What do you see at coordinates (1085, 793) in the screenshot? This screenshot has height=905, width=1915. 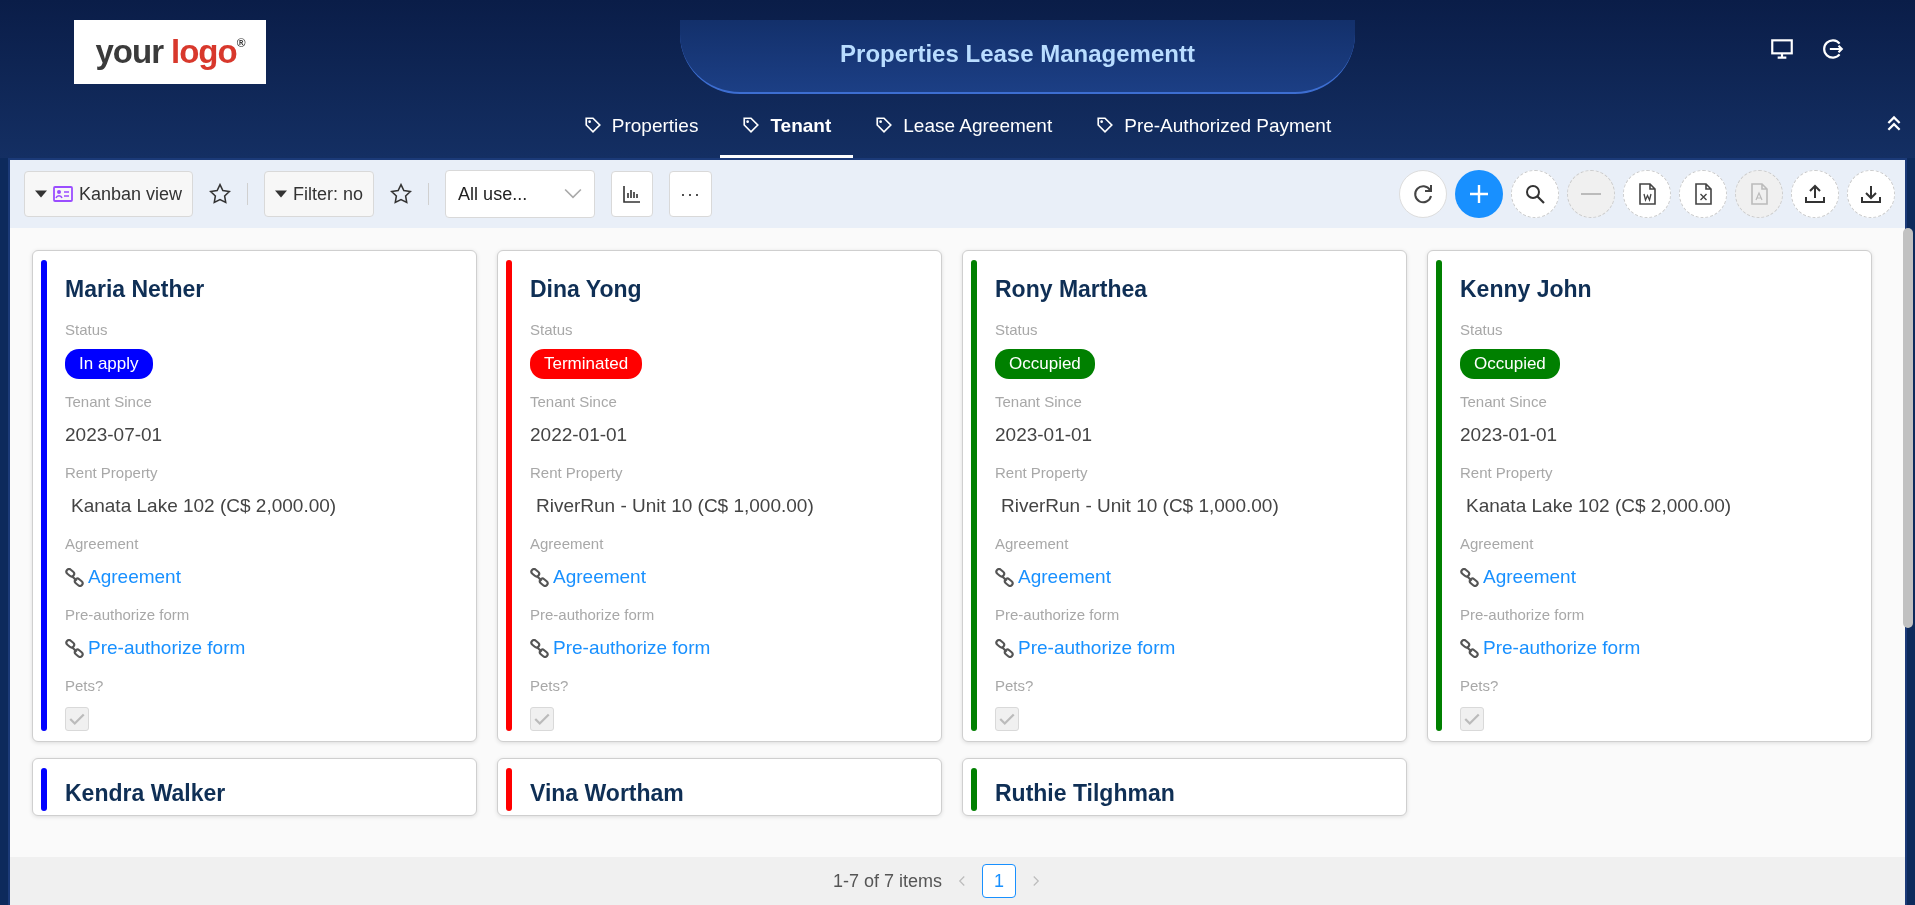 I see `tenant-name: Ruthie Tilghman` at bounding box center [1085, 793].